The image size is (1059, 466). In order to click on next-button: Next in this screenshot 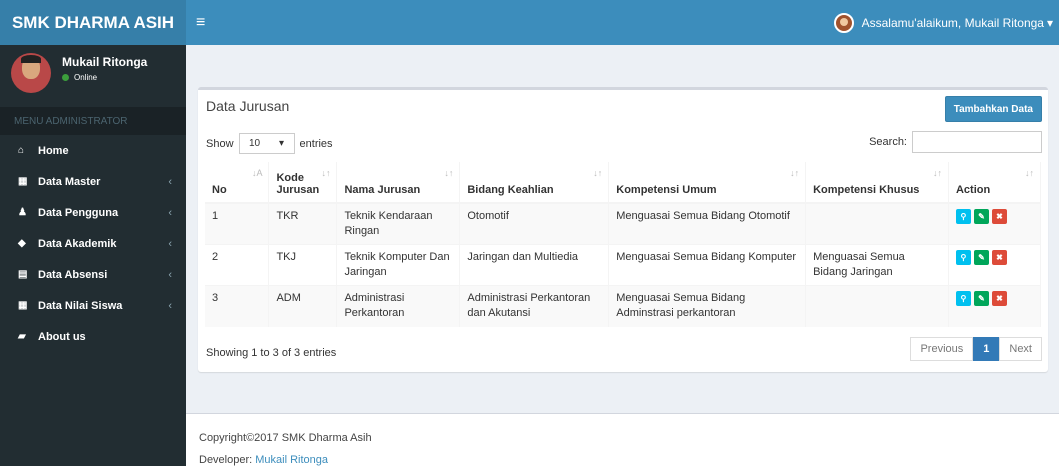, I will do `click(1020, 349)`.